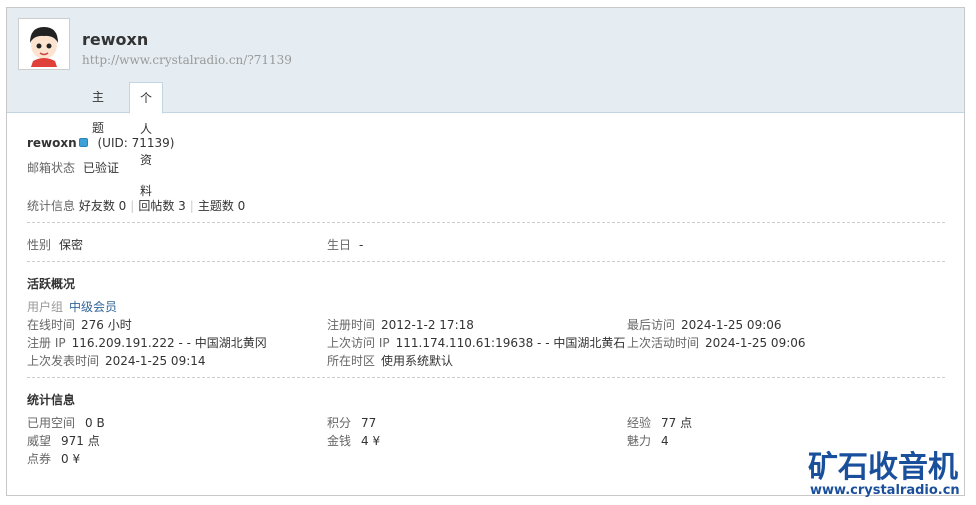 The image size is (976, 505). What do you see at coordinates (639, 441) in the screenshot?
I see `charm-label: 魅力` at bounding box center [639, 441].